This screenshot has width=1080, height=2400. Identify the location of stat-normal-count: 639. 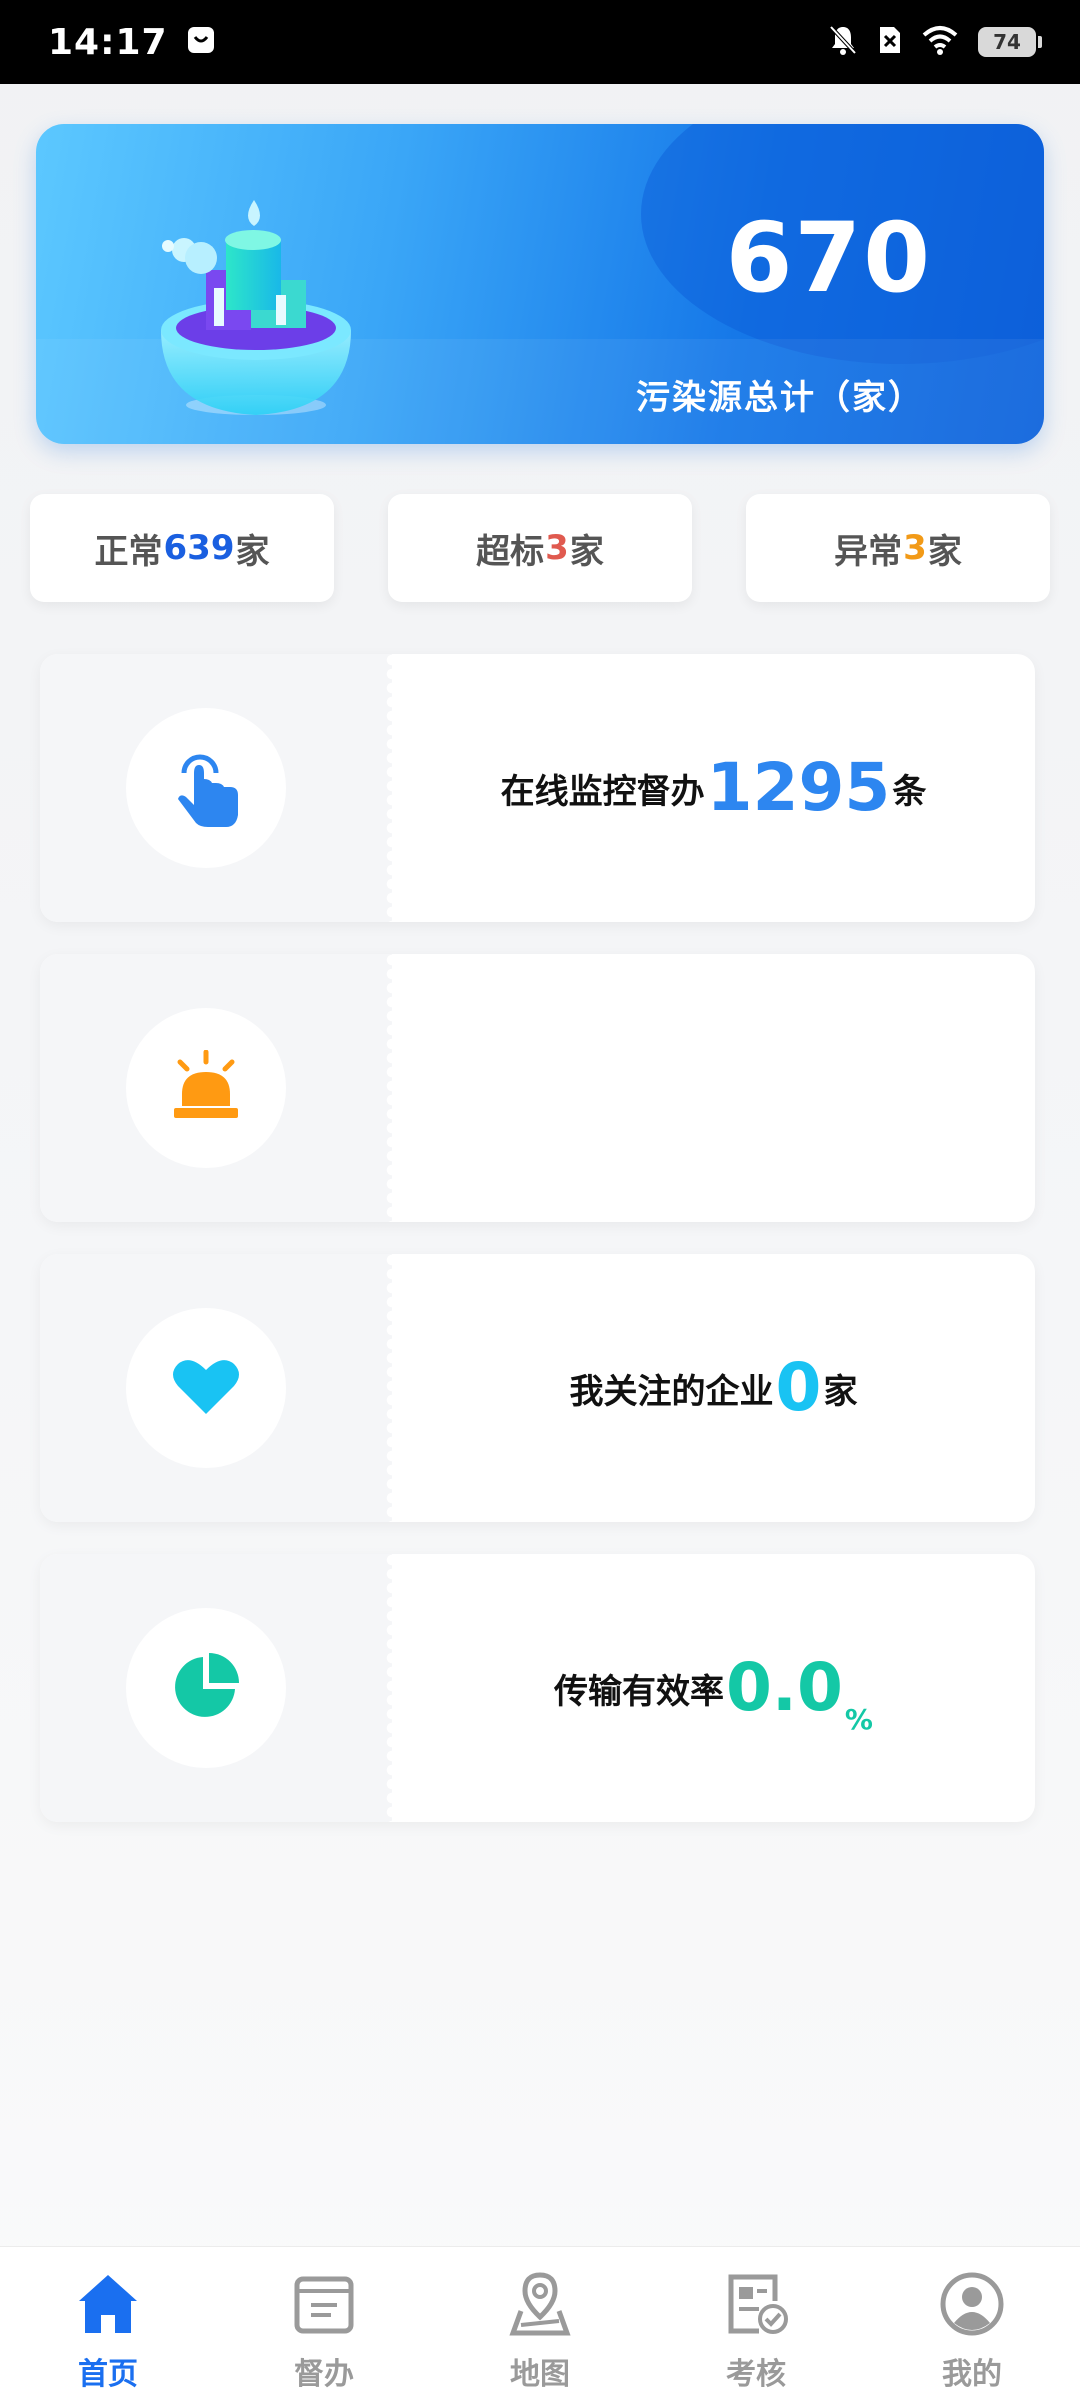
(199, 548).